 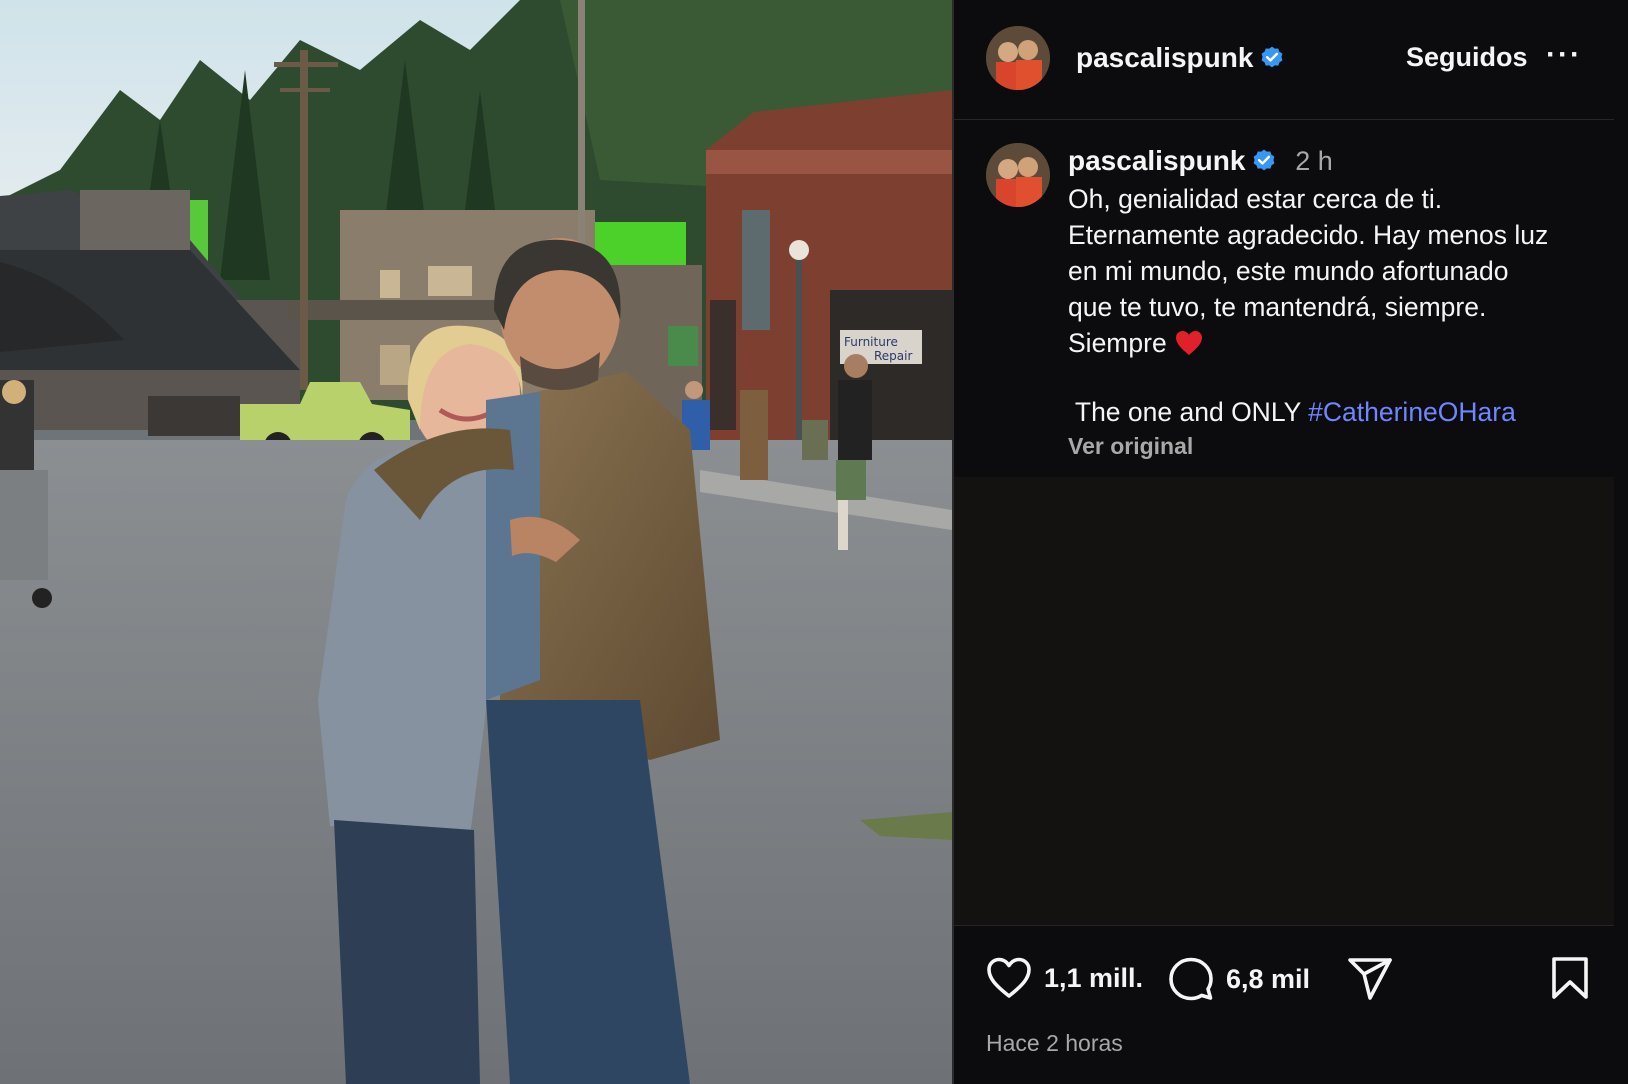 I want to click on likes-count: 1,1 mill., so click(x=1093, y=978).